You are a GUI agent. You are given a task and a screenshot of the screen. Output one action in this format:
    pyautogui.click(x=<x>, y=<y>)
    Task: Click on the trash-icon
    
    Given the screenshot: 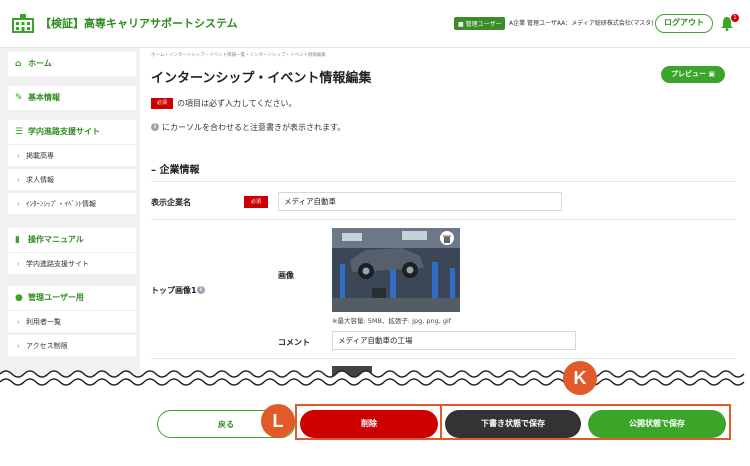 What is the action you would take?
    pyautogui.click(x=447, y=239)
    